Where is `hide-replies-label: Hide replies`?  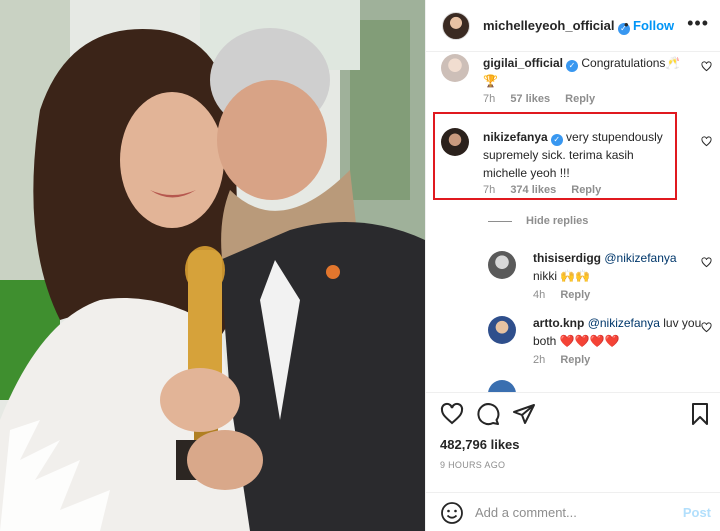 hide-replies-label: Hide replies is located at coordinates (557, 221).